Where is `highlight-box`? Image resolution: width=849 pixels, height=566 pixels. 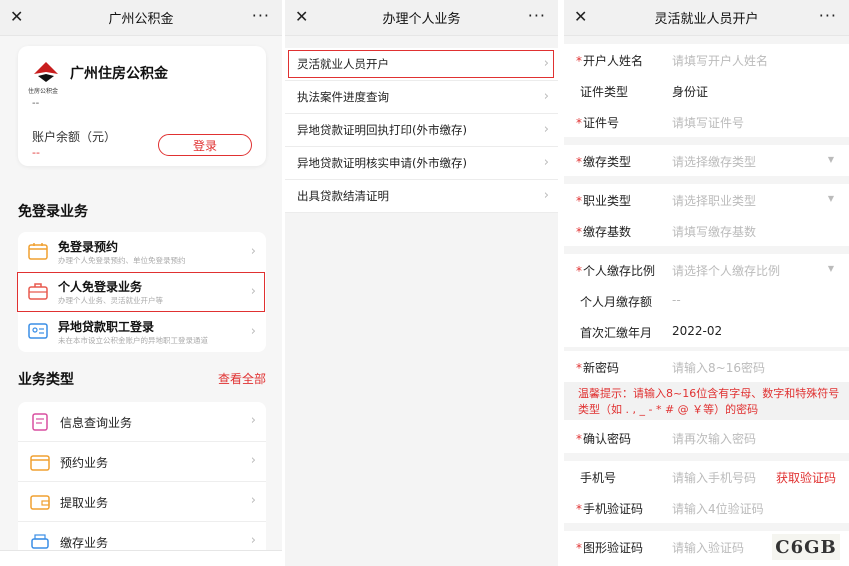 highlight-box is located at coordinates (141, 292).